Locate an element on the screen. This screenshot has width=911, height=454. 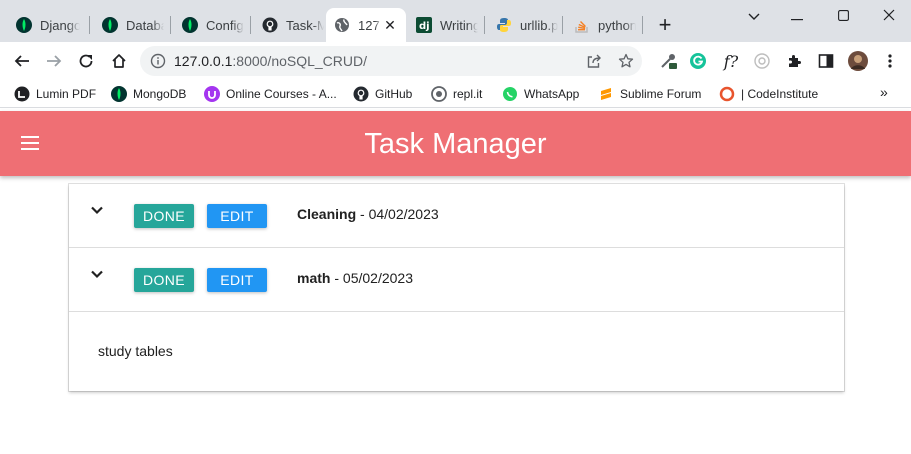
bookmark-item: | CodeInstitute is located at coordinates (768, 94).